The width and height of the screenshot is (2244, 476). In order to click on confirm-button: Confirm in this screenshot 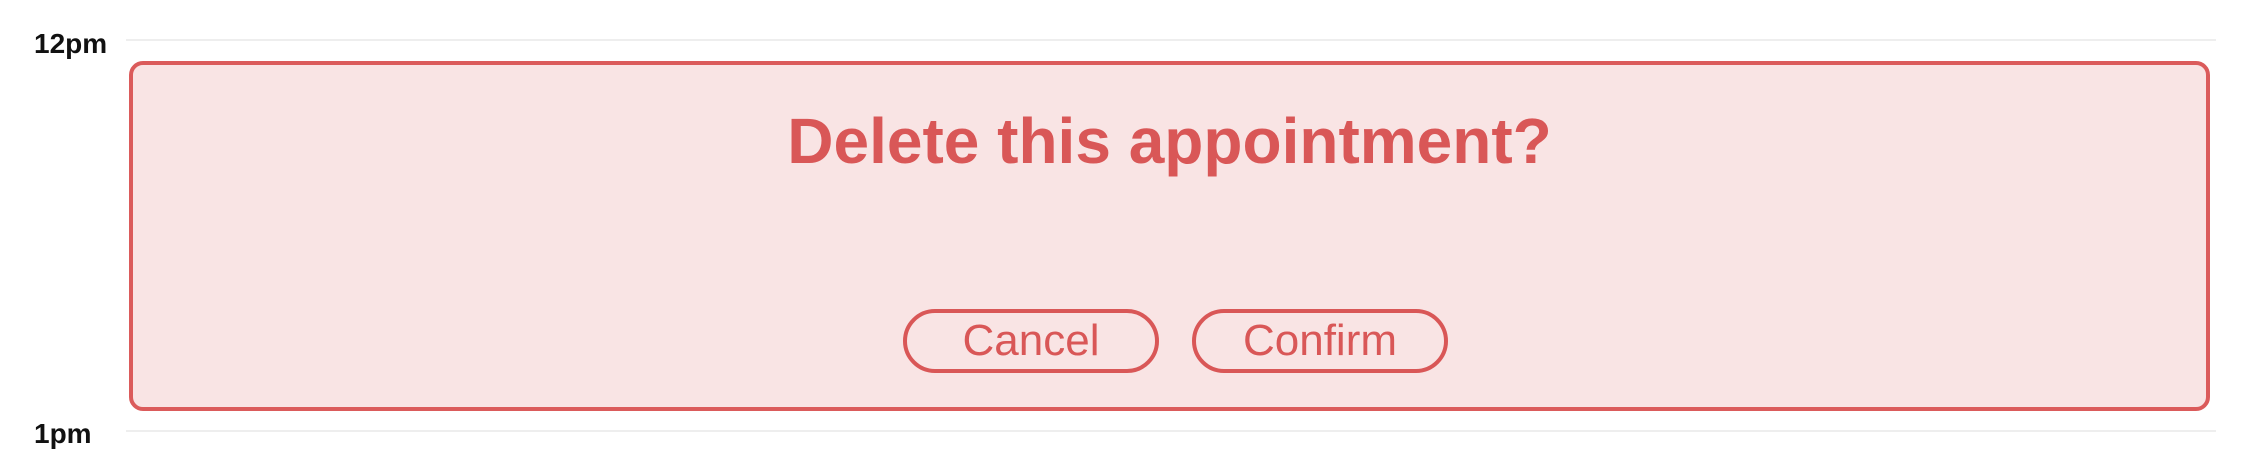, I will do `click(1320, 341)`.